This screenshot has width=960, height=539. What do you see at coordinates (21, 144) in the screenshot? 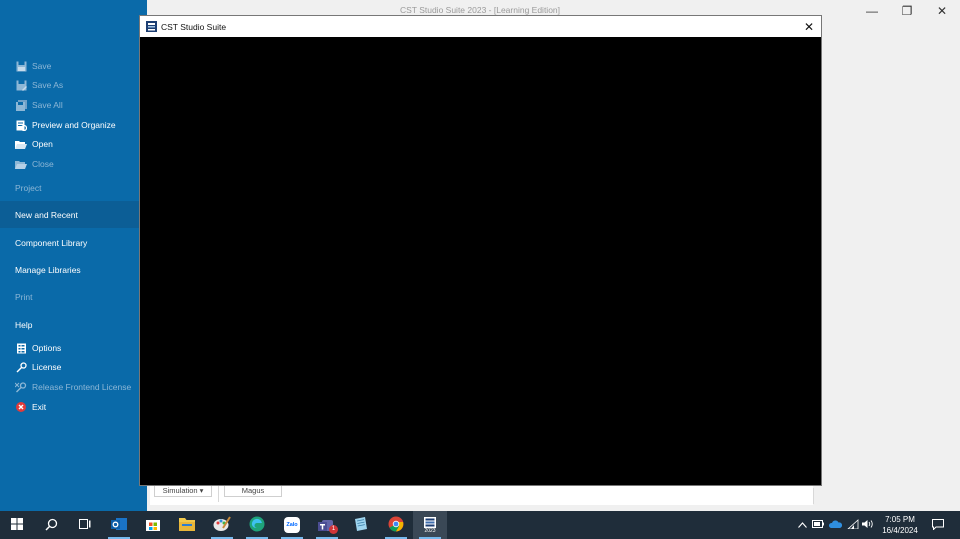
I see `open-folder-icon` at bounding box center [21, 144].